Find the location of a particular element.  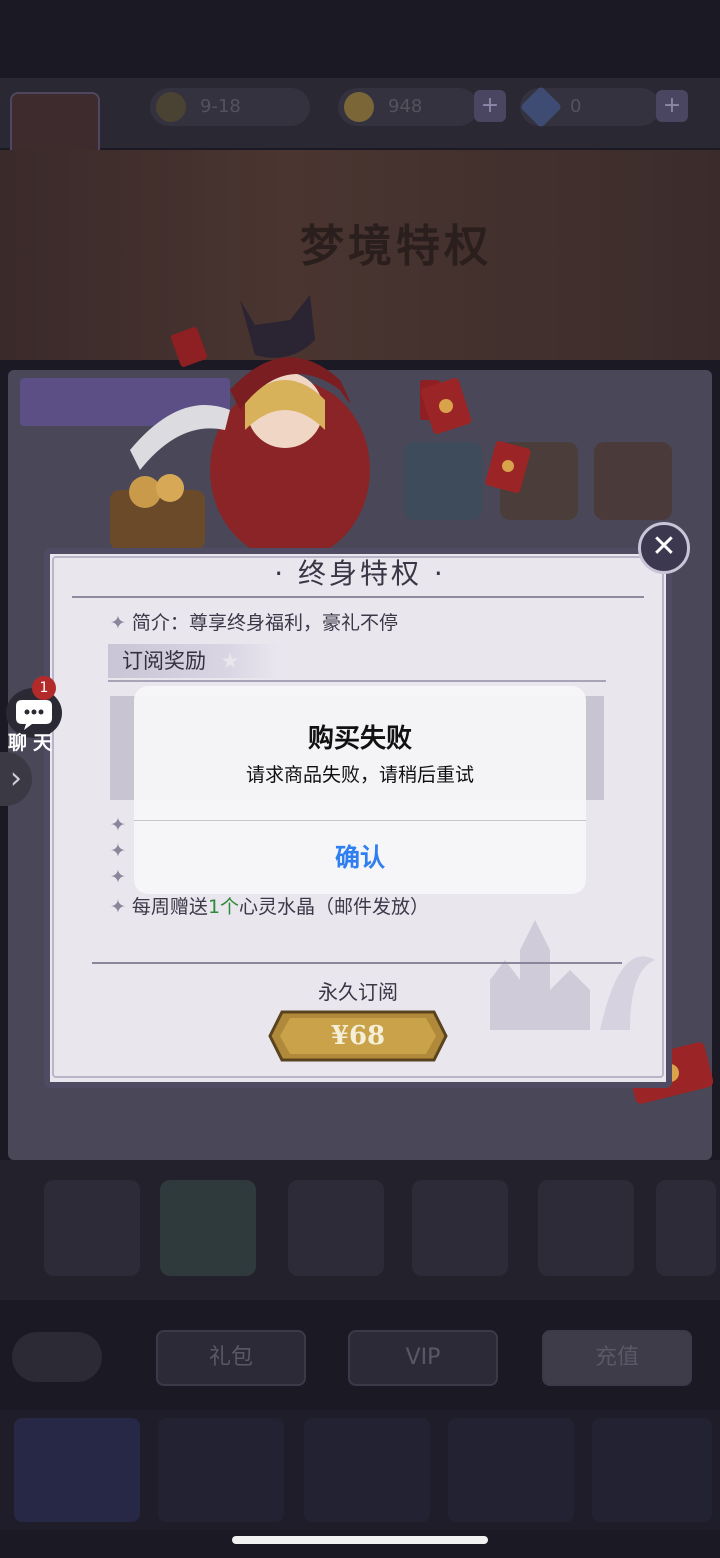

castle-decoration is located at coordinates (572, 975).